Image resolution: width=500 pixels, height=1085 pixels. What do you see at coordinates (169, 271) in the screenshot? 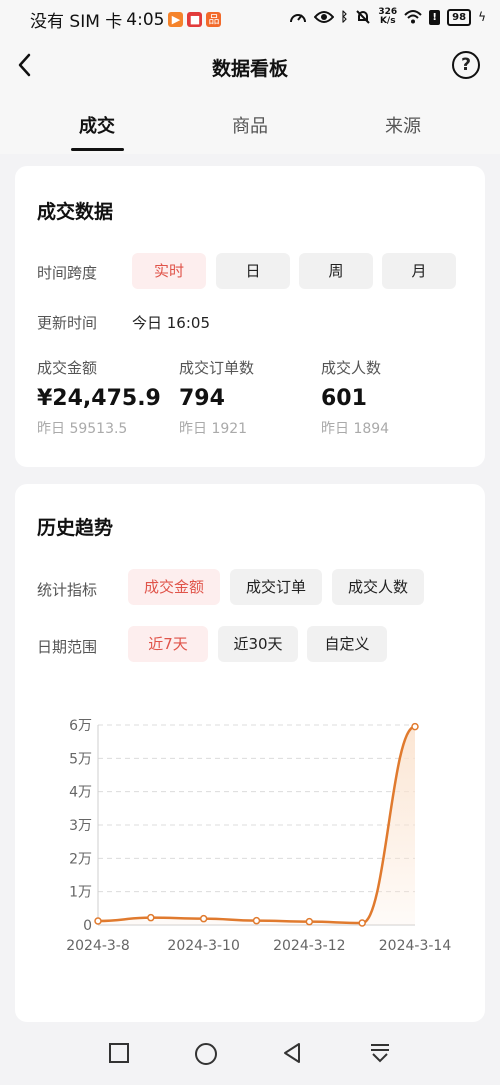
I see `time-option-realtime: 实时` at bounding box center [169, 271].